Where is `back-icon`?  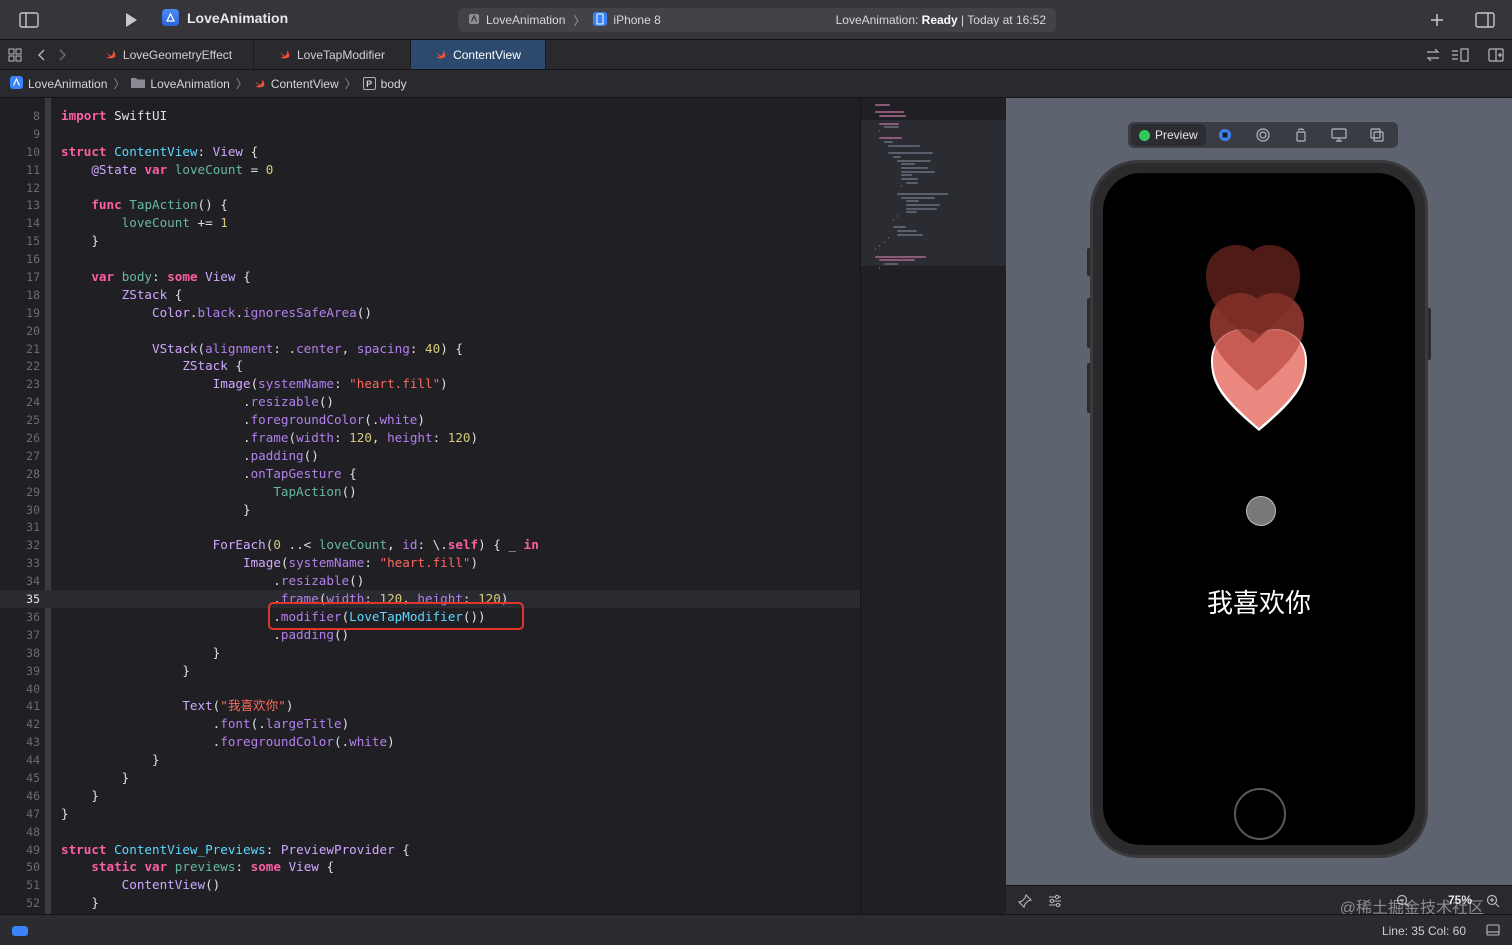
back-icon is located at coordinates (41, 55).